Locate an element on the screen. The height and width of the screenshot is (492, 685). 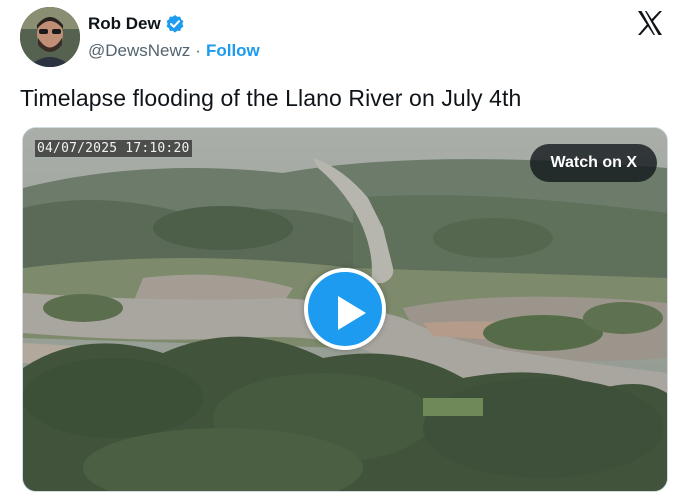
play-button is located at coordinates (345, 309).